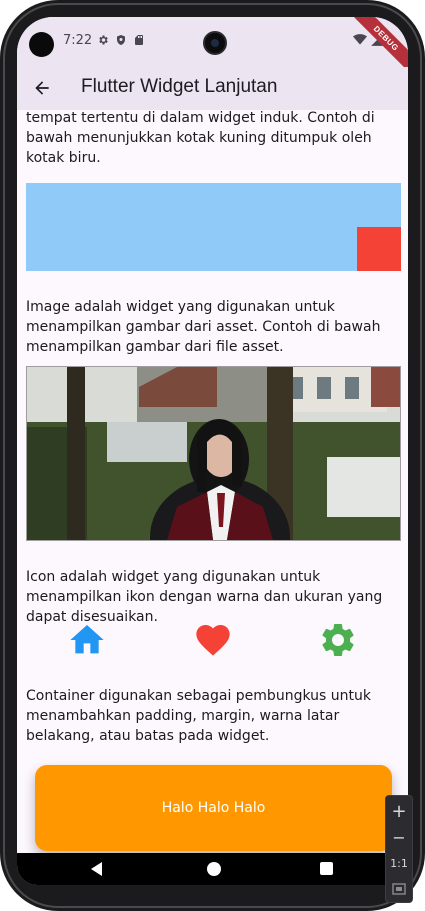  I want to click on container-label: Halo Halo Halo, so click(213, 808).